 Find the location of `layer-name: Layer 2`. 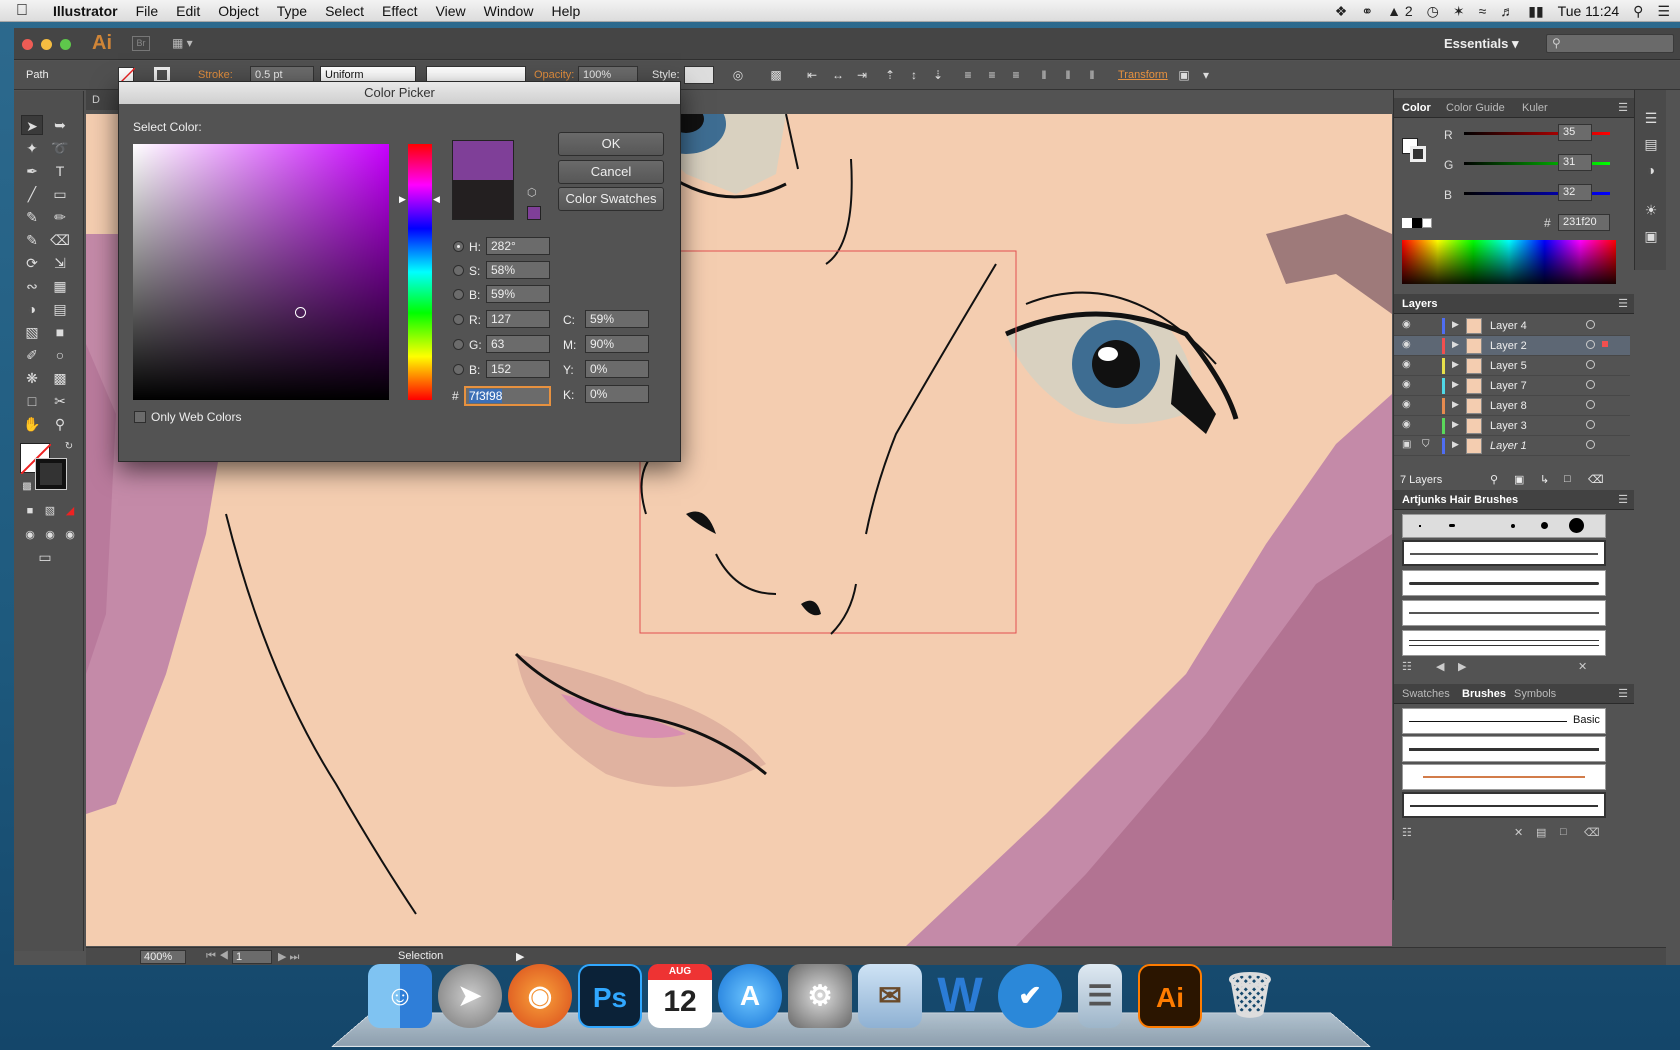

layer-name: Layer 2 is located at coordinates (1508, 346).